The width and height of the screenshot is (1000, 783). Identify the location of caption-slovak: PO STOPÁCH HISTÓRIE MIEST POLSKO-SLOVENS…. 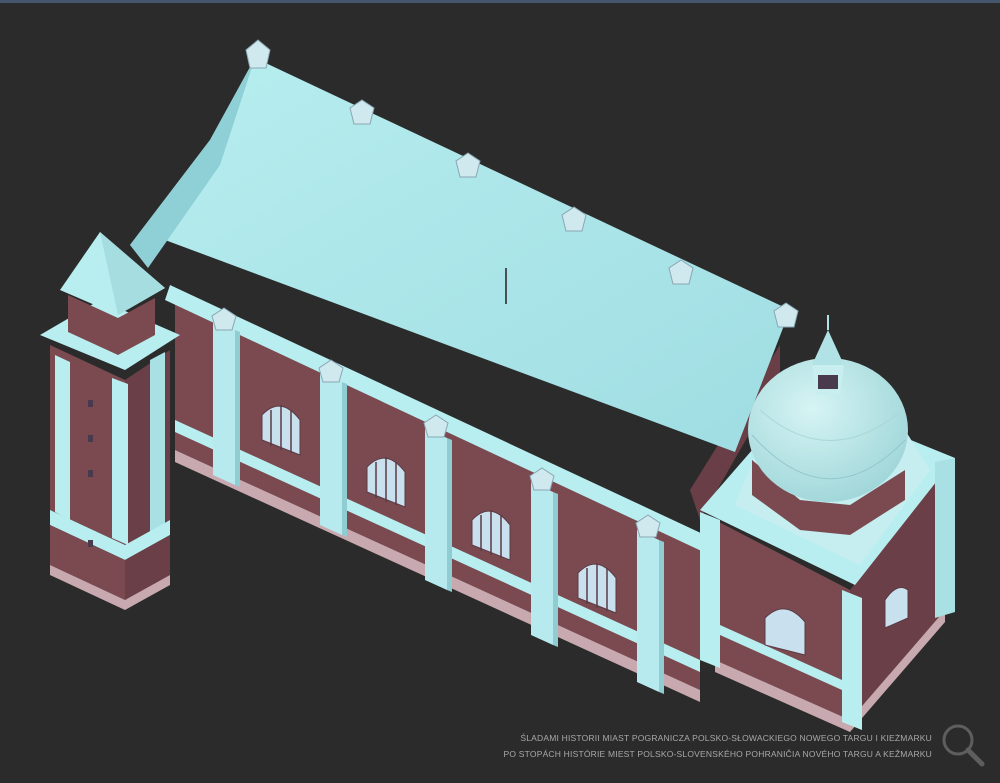
(717, 754).